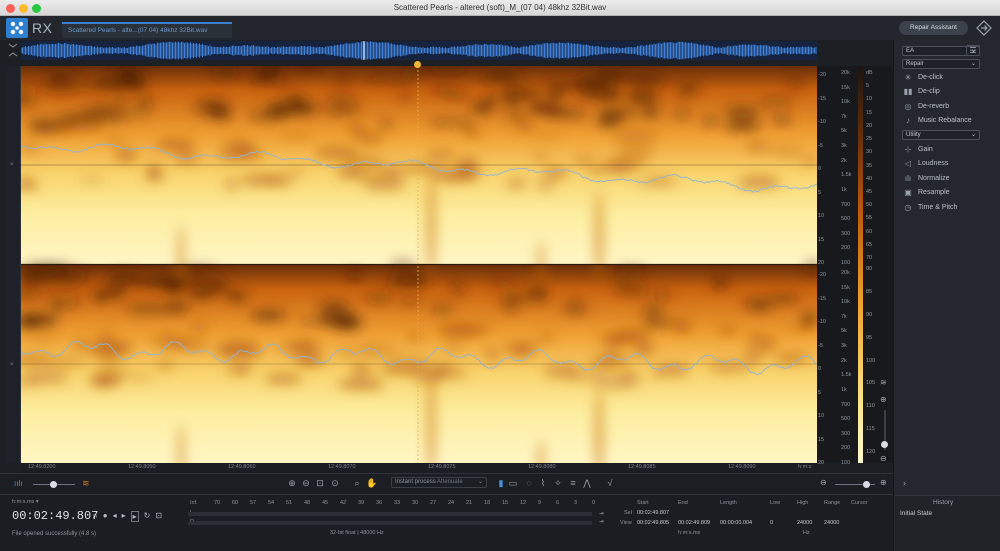  I want to click on color-scale-tick: 90, so click(869, 314).